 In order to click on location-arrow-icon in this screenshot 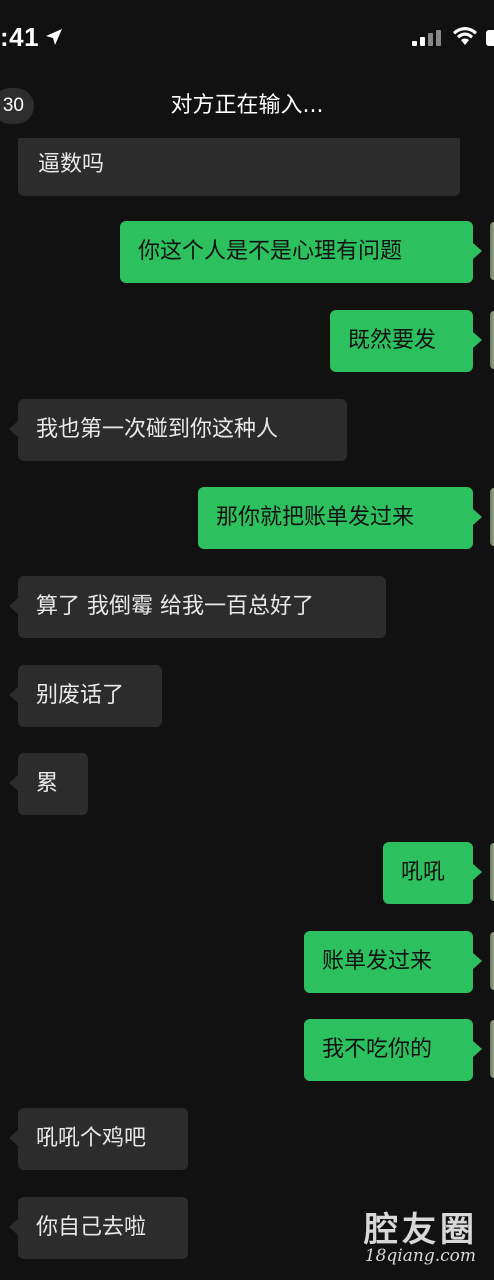, I will do `click(54, 37)`.